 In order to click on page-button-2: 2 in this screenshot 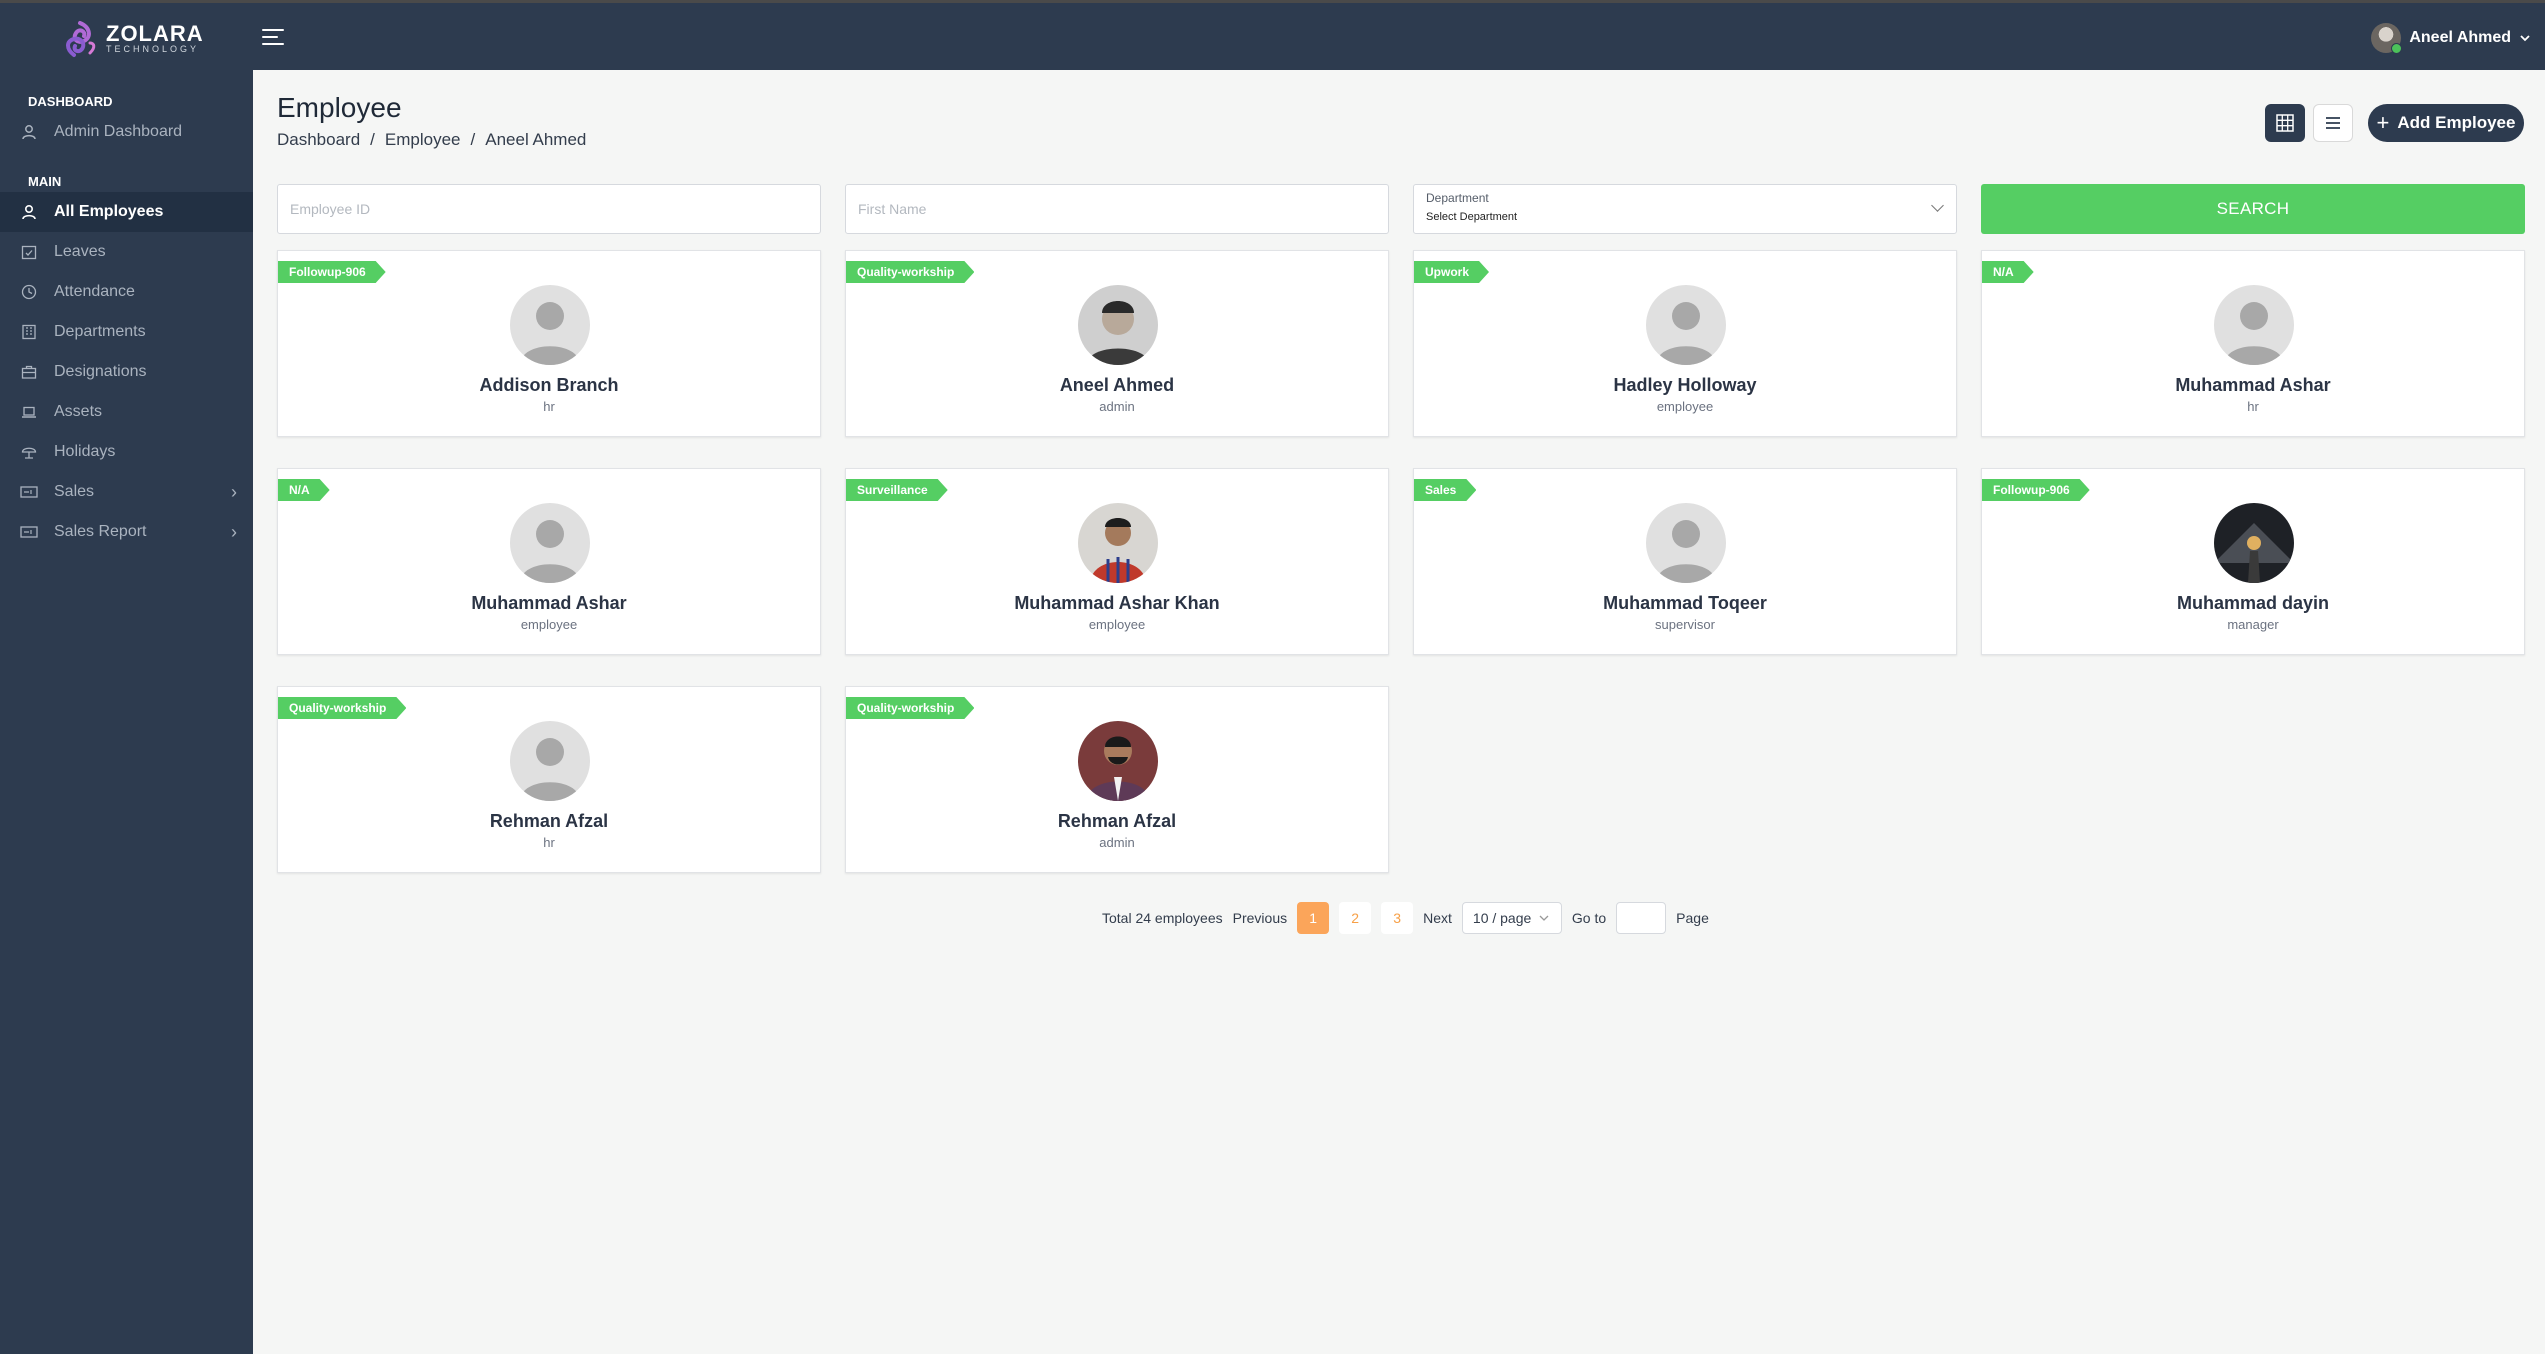, I will do `click(1355, 918)`.